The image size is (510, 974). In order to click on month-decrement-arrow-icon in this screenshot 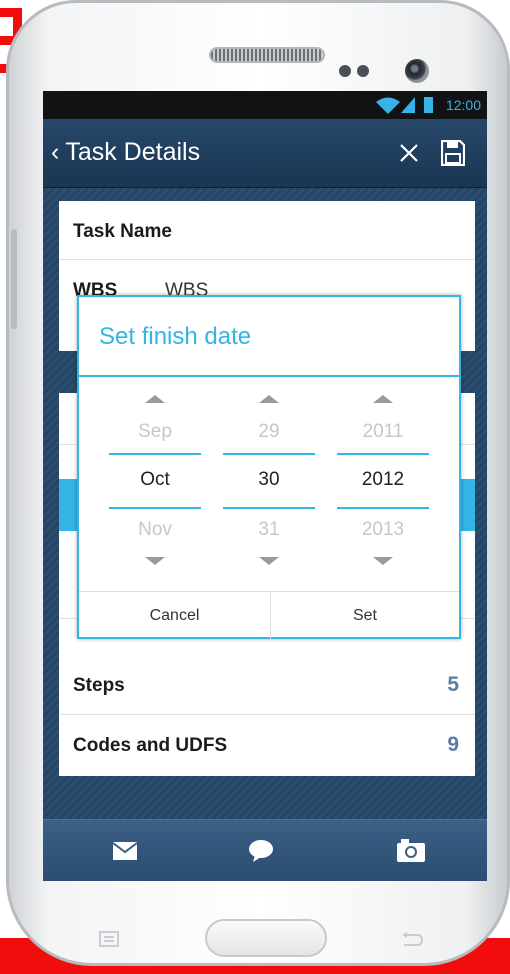, I will do `click(155, 561)`.